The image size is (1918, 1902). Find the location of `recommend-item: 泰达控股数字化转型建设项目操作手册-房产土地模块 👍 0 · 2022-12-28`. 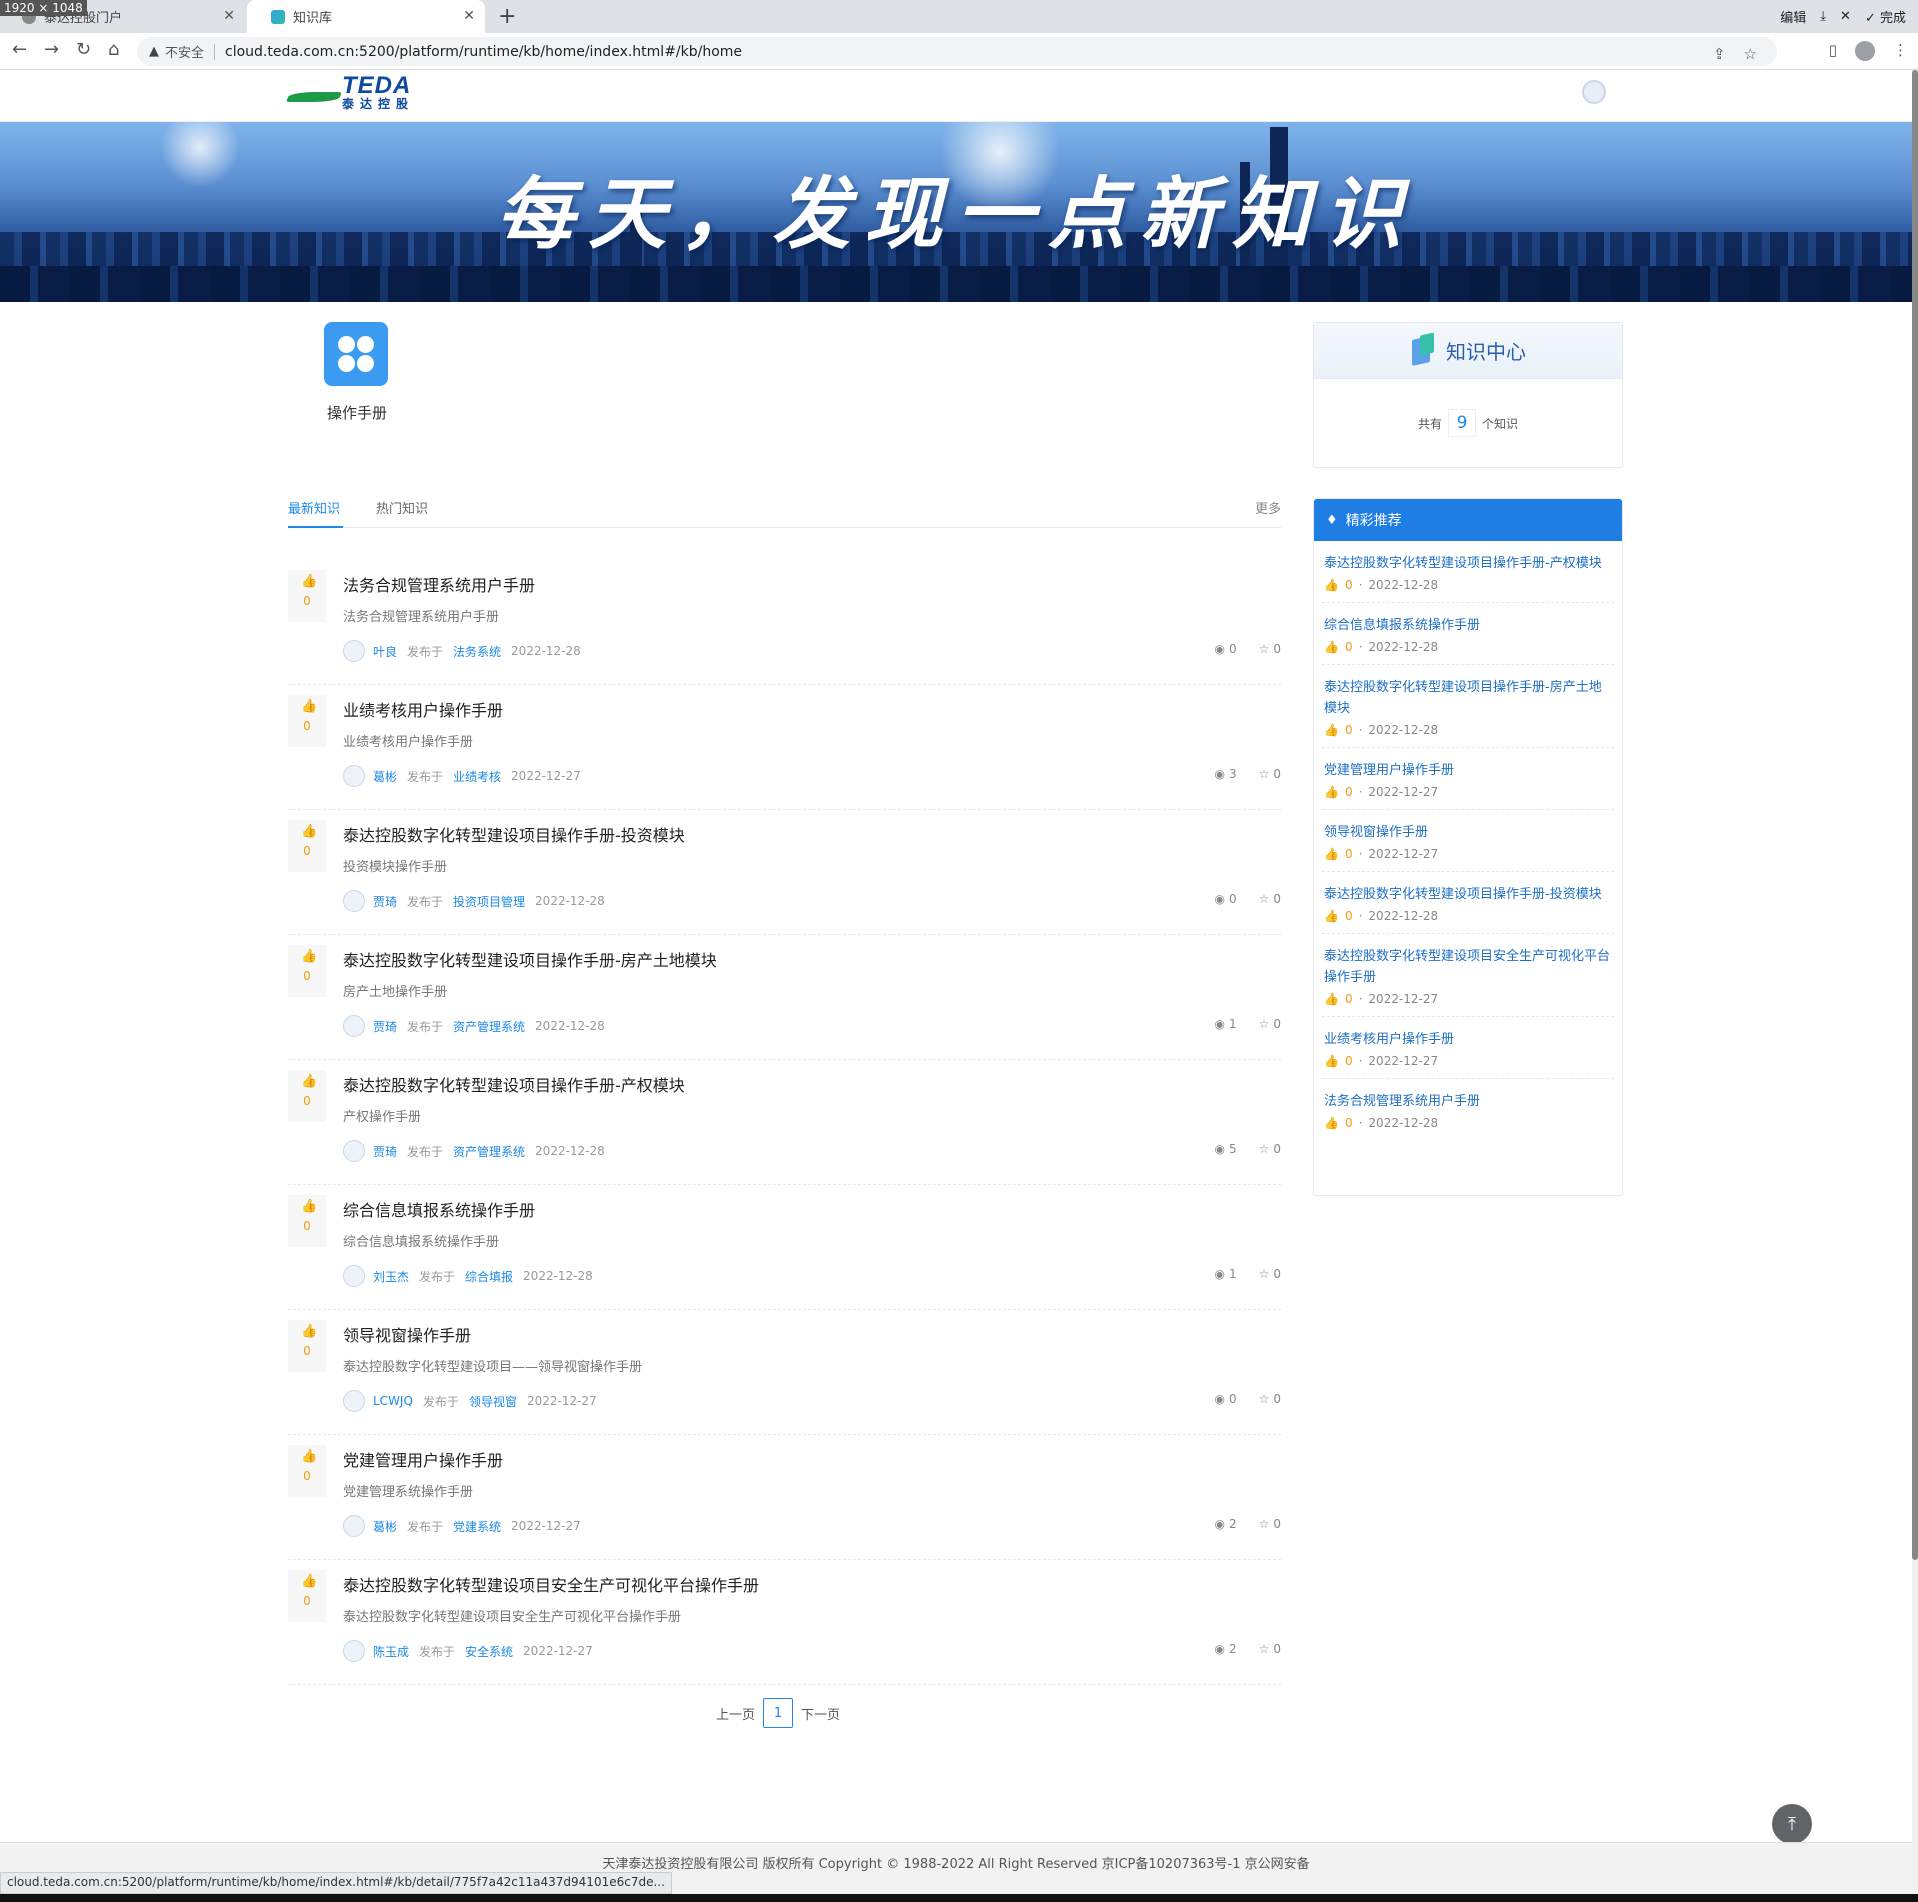

recommend-item: 泰达控股数字化转型建设项目操作手册-房产土地模块 👍 0 · 2022-12-28 is located at coordinates (1468, 706).